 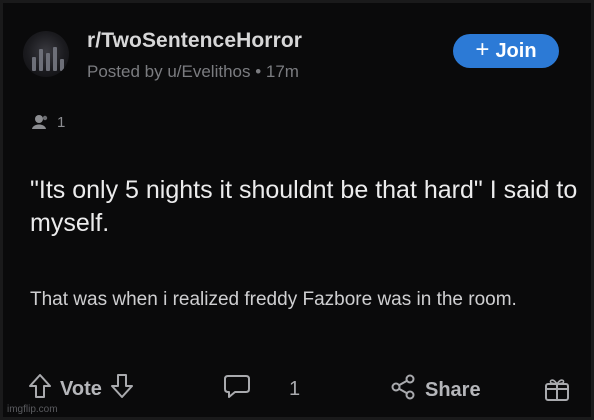 I want to click on action-bar: Vote 1 Share, so click(x=298, y=389).